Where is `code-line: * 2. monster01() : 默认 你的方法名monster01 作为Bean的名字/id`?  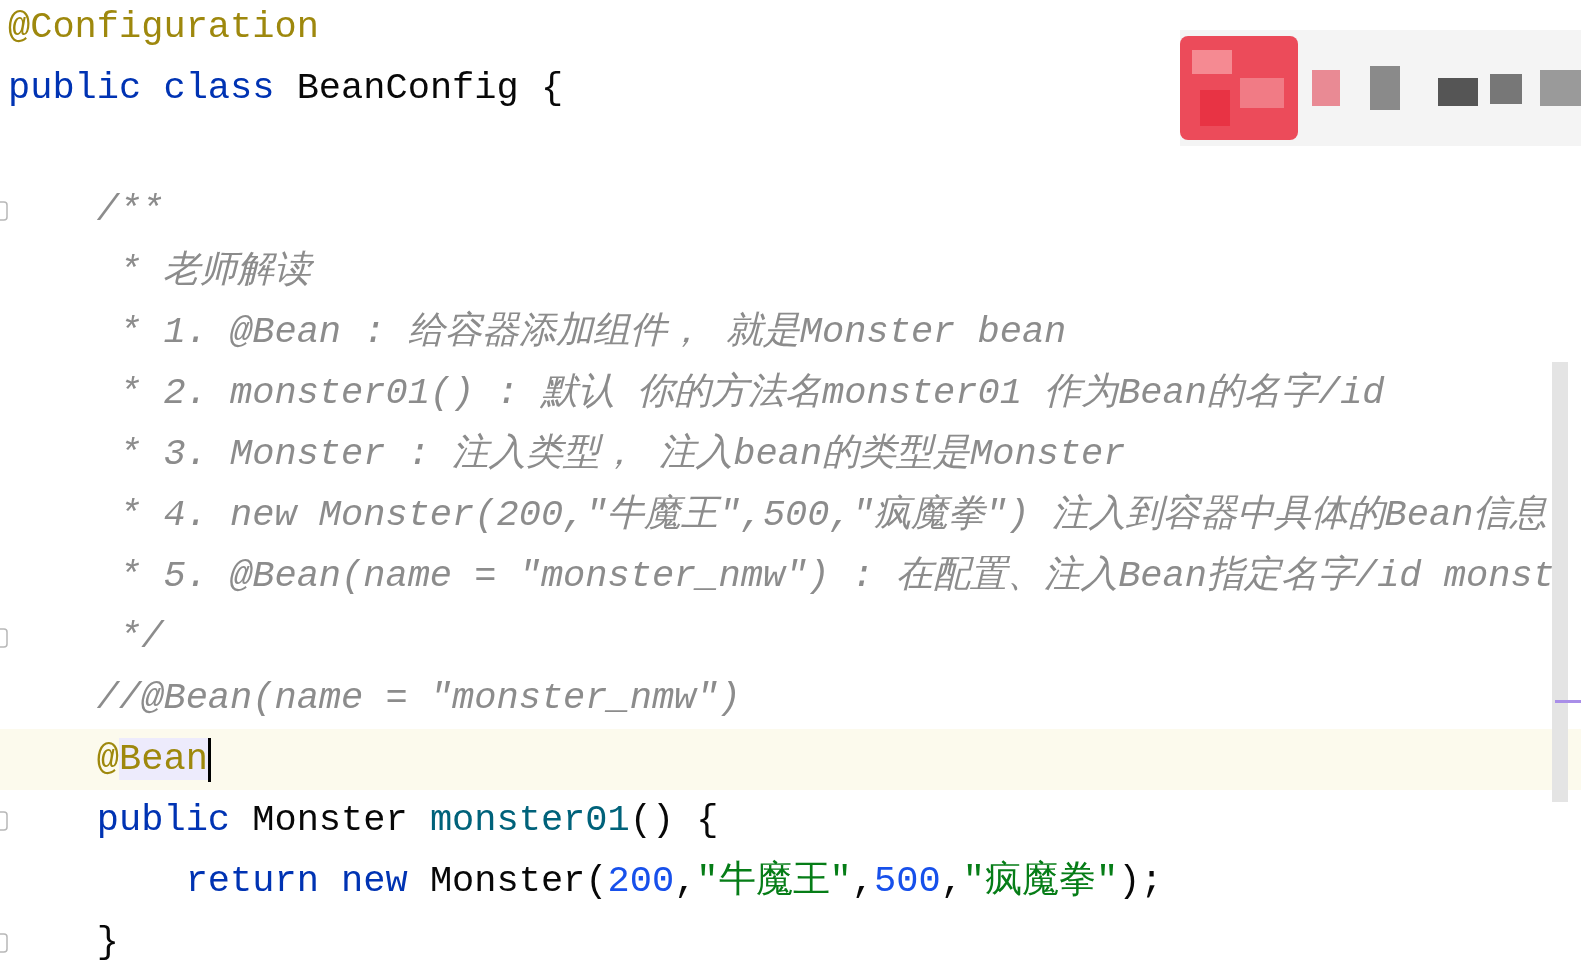
code-line: * 2. monster01() : 默认 你的方法名monster01 作为Bean的名字/id is located at coordinates (751, 393).